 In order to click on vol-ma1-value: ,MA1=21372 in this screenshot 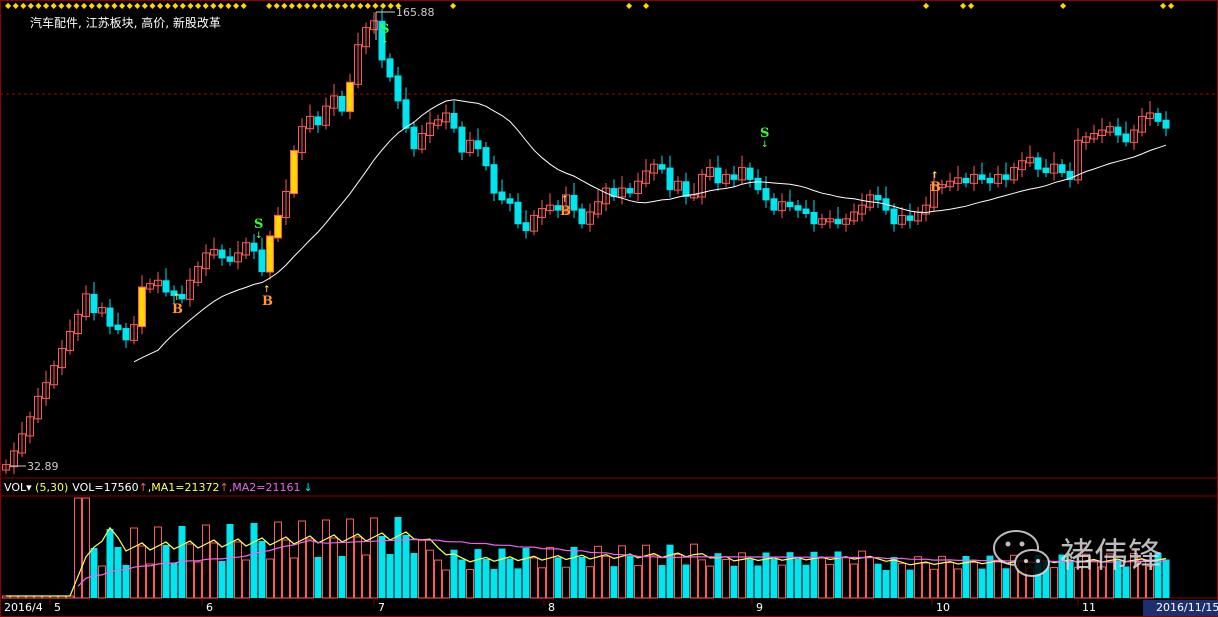, I will do `click(184, 487)`.